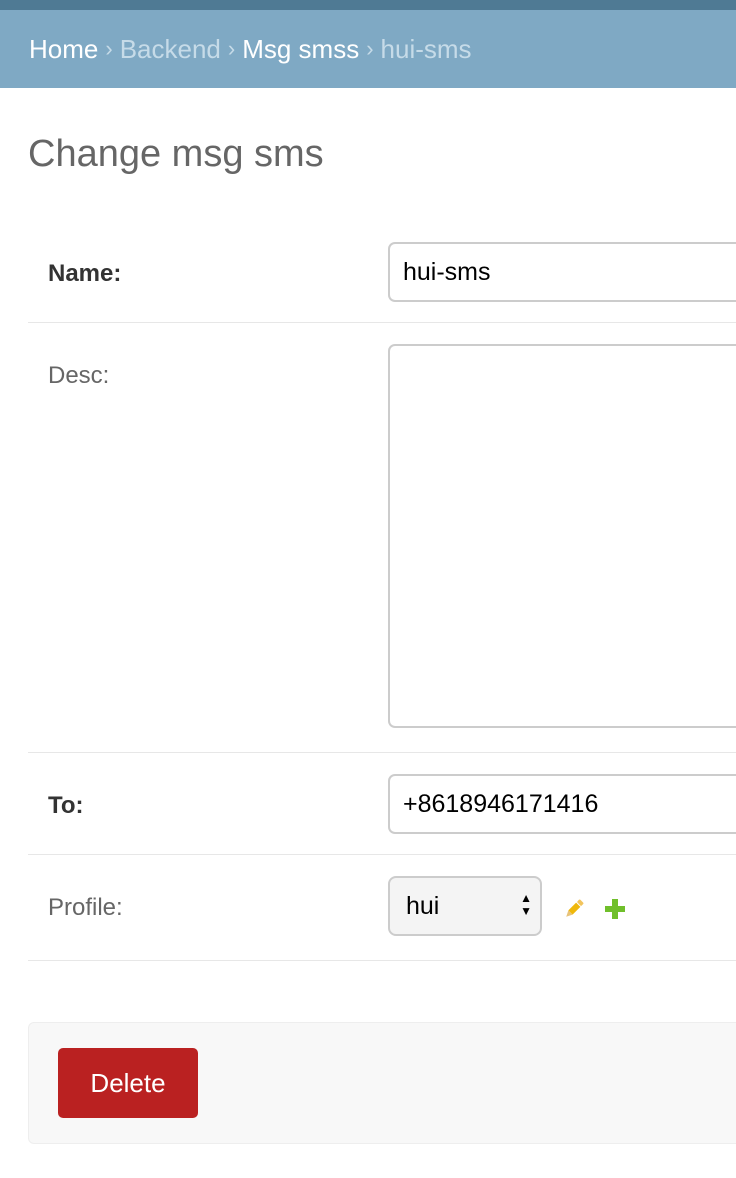 The height and width of the screenshot is (1178, 736). What do you see at coordinates (176, 154) in the screenshot?
I see `page-title: Change msg sms` at bounding box center [176, 154].